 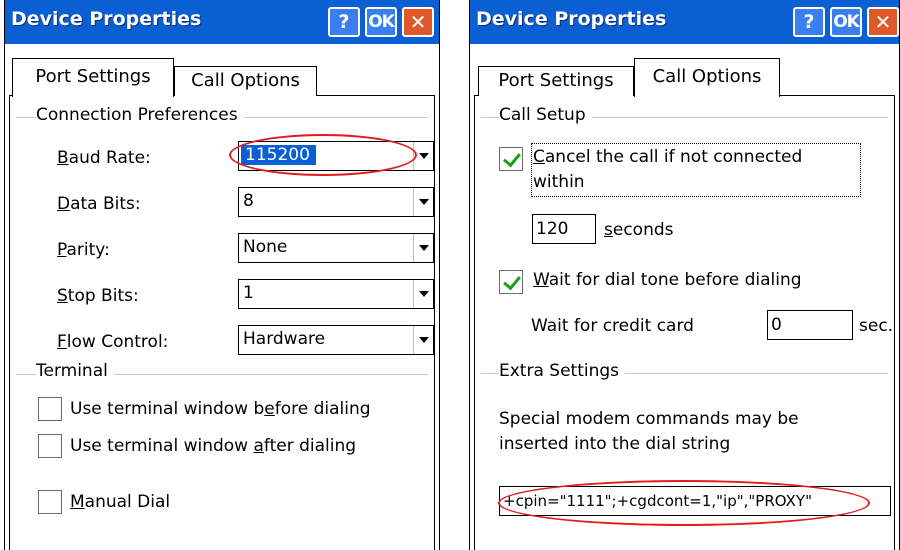 What do you see at coordinates (113, 342) in the screenshot?
I see `flow-control-label: Flow Control:` at bounding box center [113, 342].